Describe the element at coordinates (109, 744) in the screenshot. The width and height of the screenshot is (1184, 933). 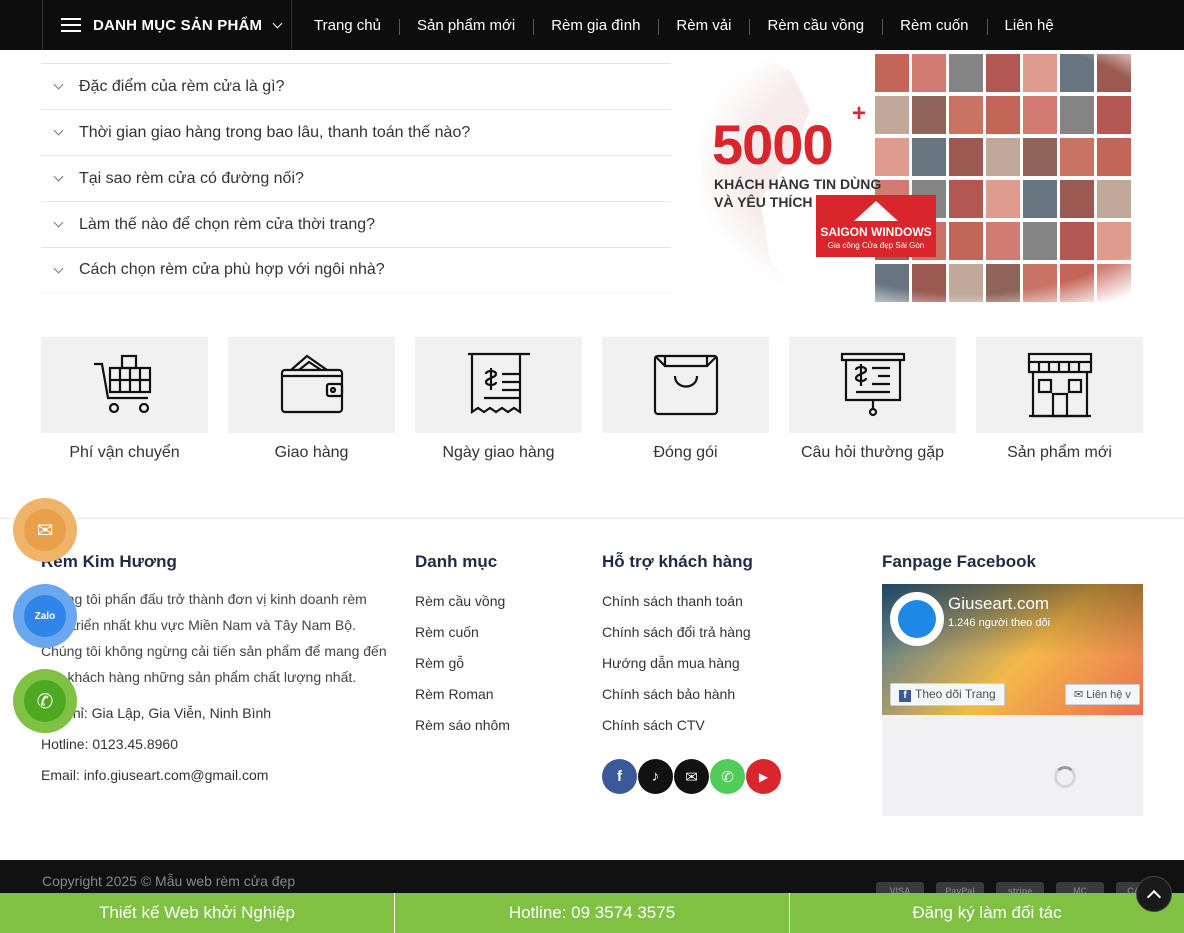
I see `about-hotline: Hotline: 0123.45.8960` at that location.